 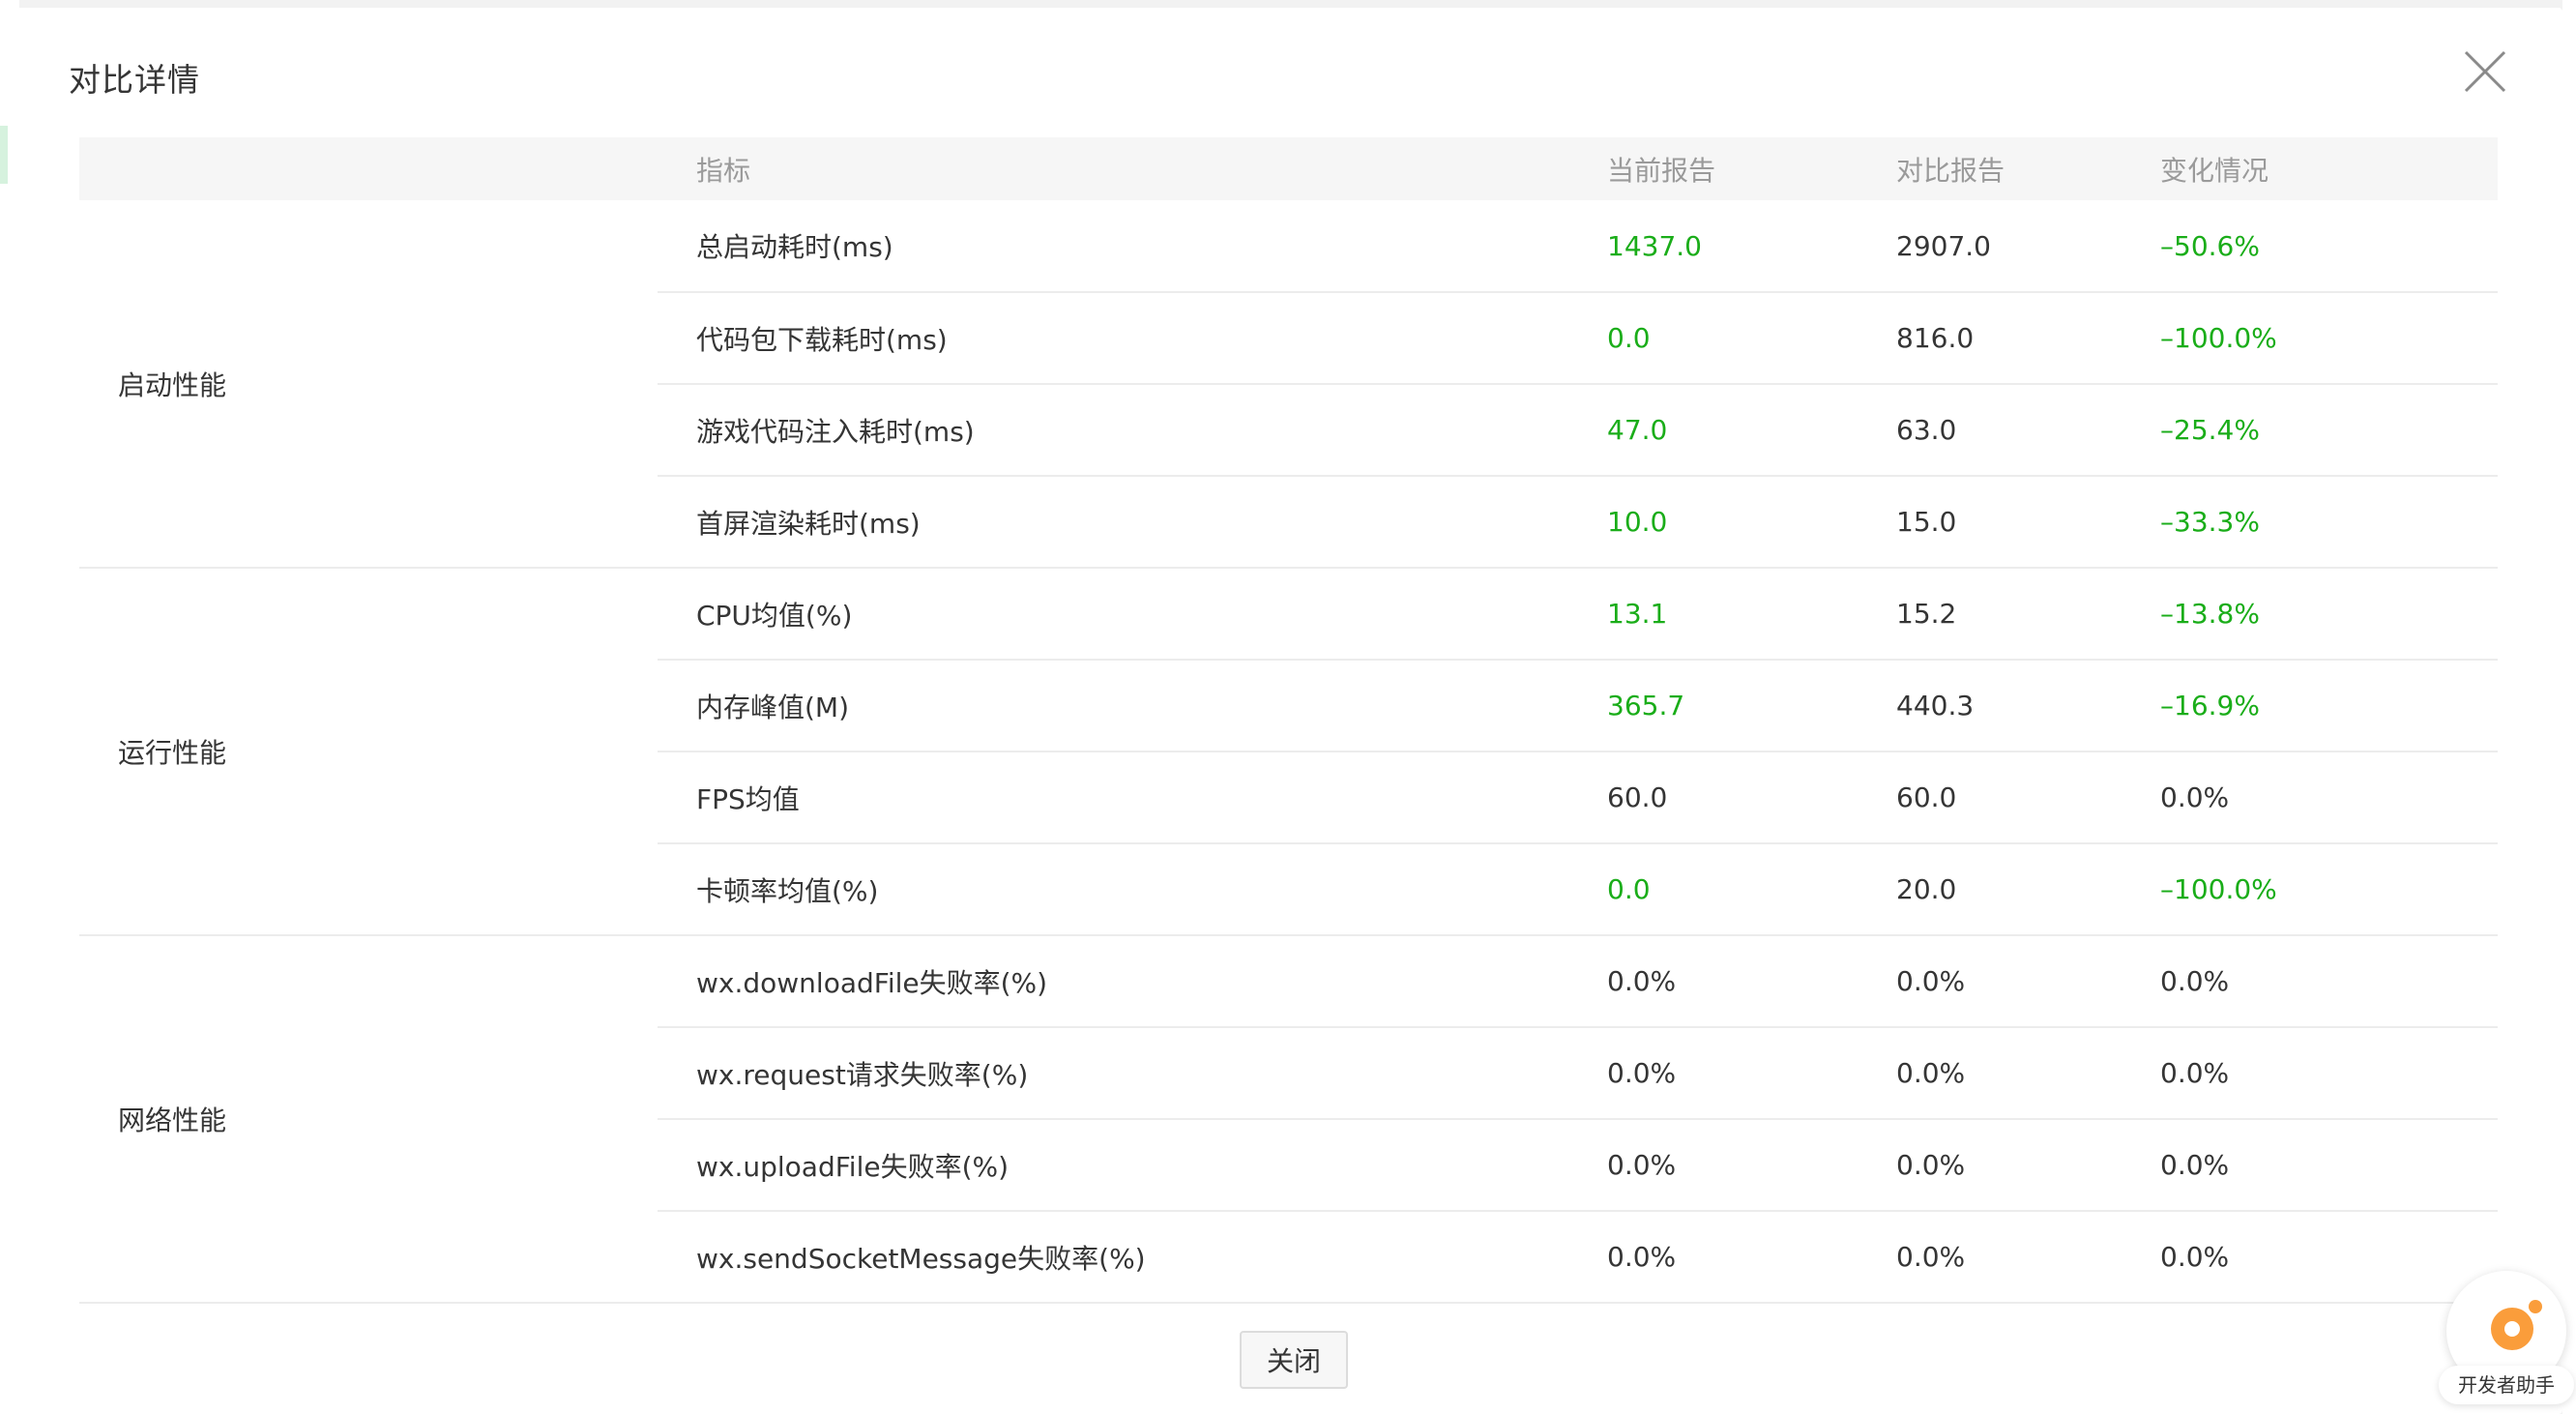 I want to click on current-value-cell: 10.0, so click(x=1713, y=523).